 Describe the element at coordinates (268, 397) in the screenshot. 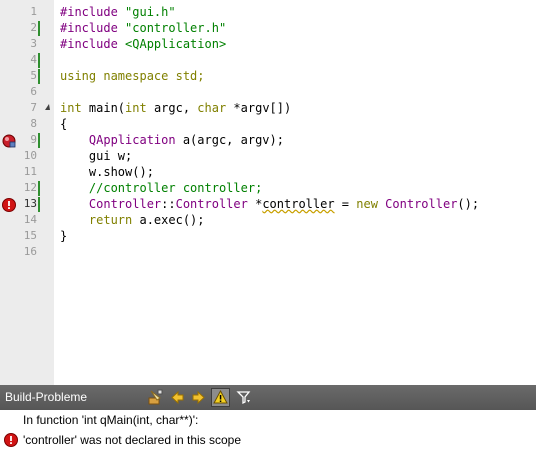

I see `build-issues-toolbar: Build-Probleme` at that location.